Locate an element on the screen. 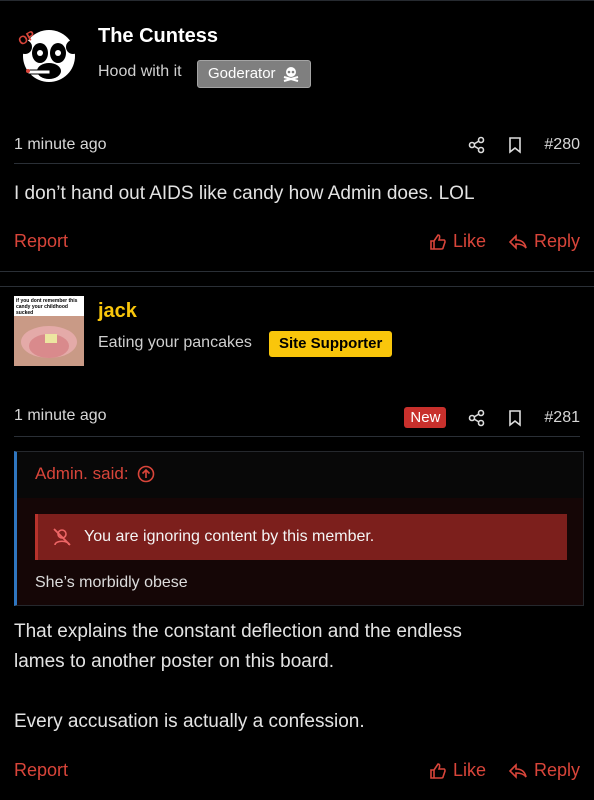  jump-up-arrow-icon is located at coordinates (146, 474).